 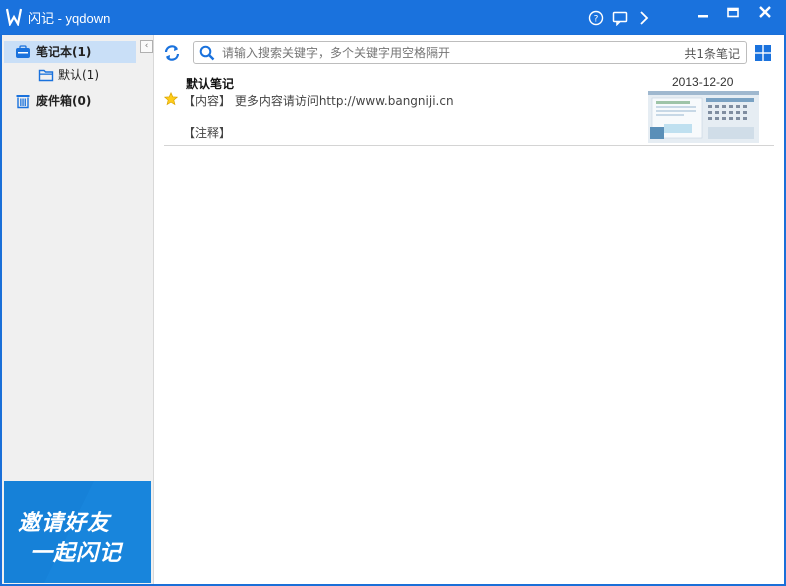 What do you see at coordinates (14, 17) in the screenshot?
I see `app-logo-icon` at bounding box center [14, 17].